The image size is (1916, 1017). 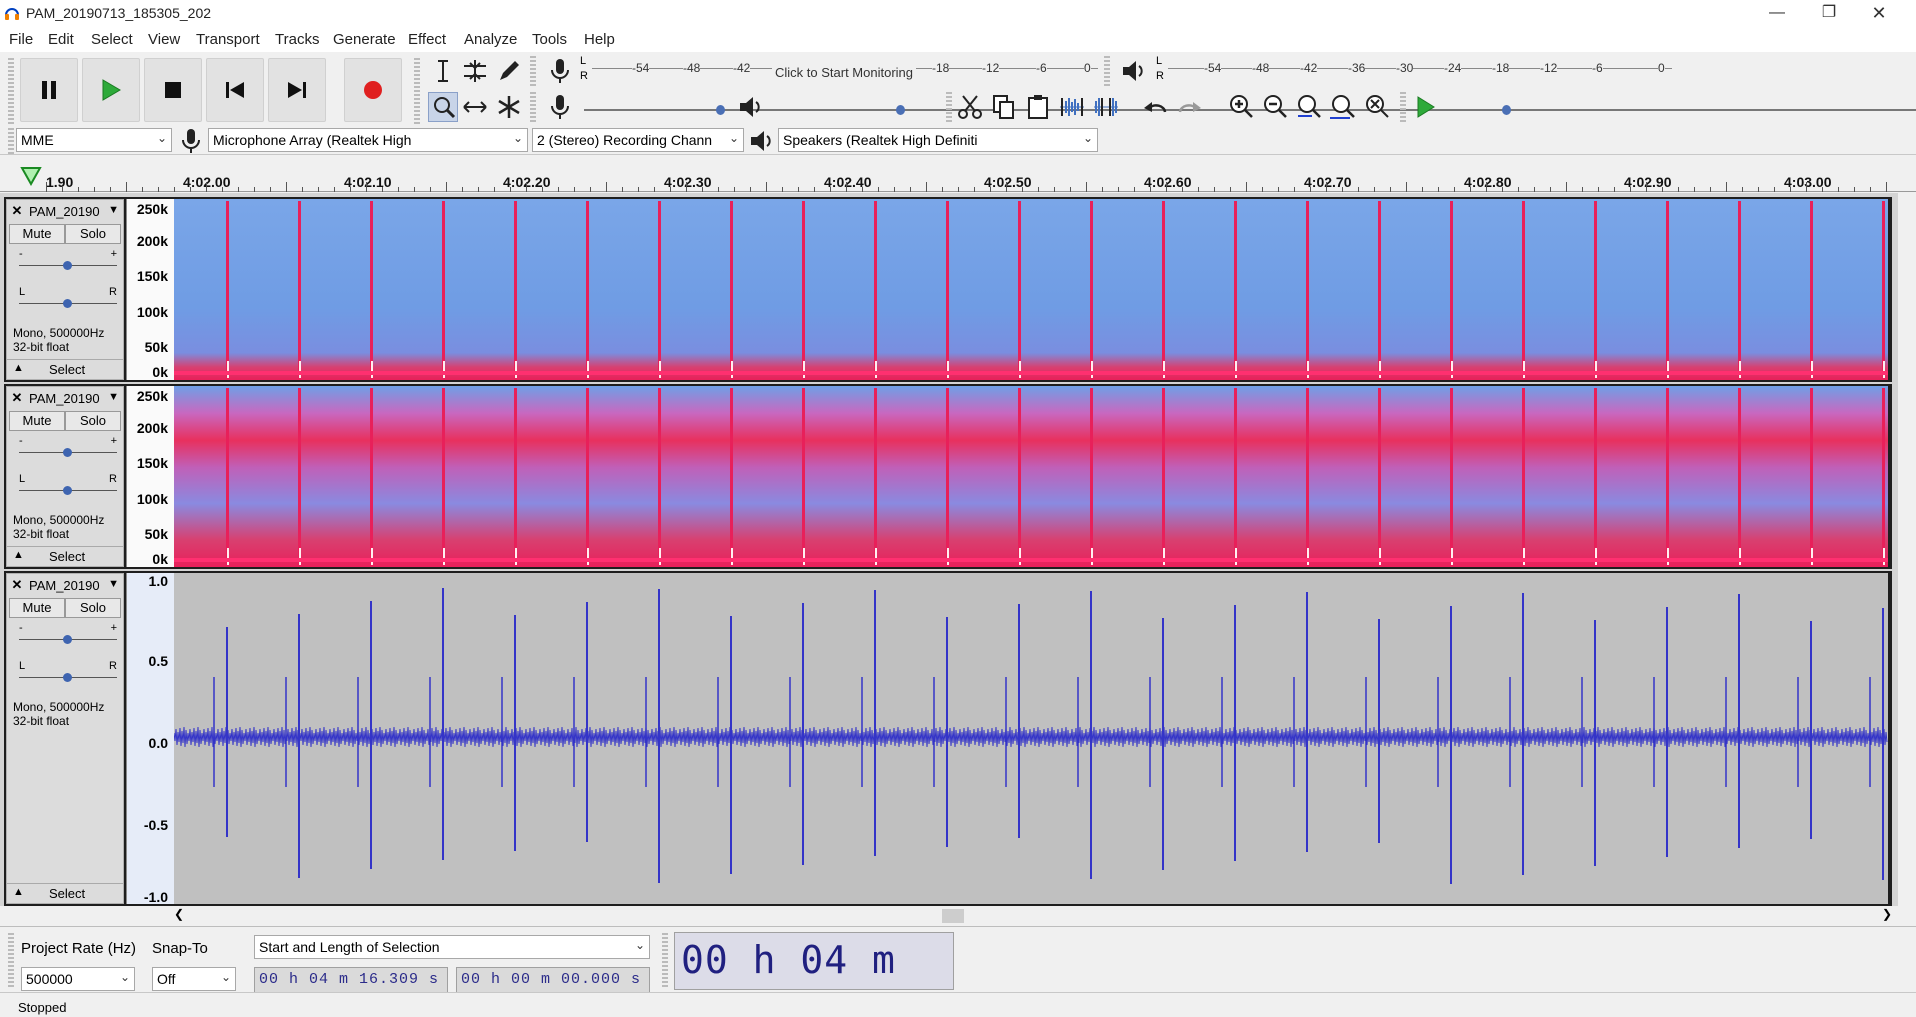 I want to click on scroll-left-icon: ❮, so click(x=179, y=914).